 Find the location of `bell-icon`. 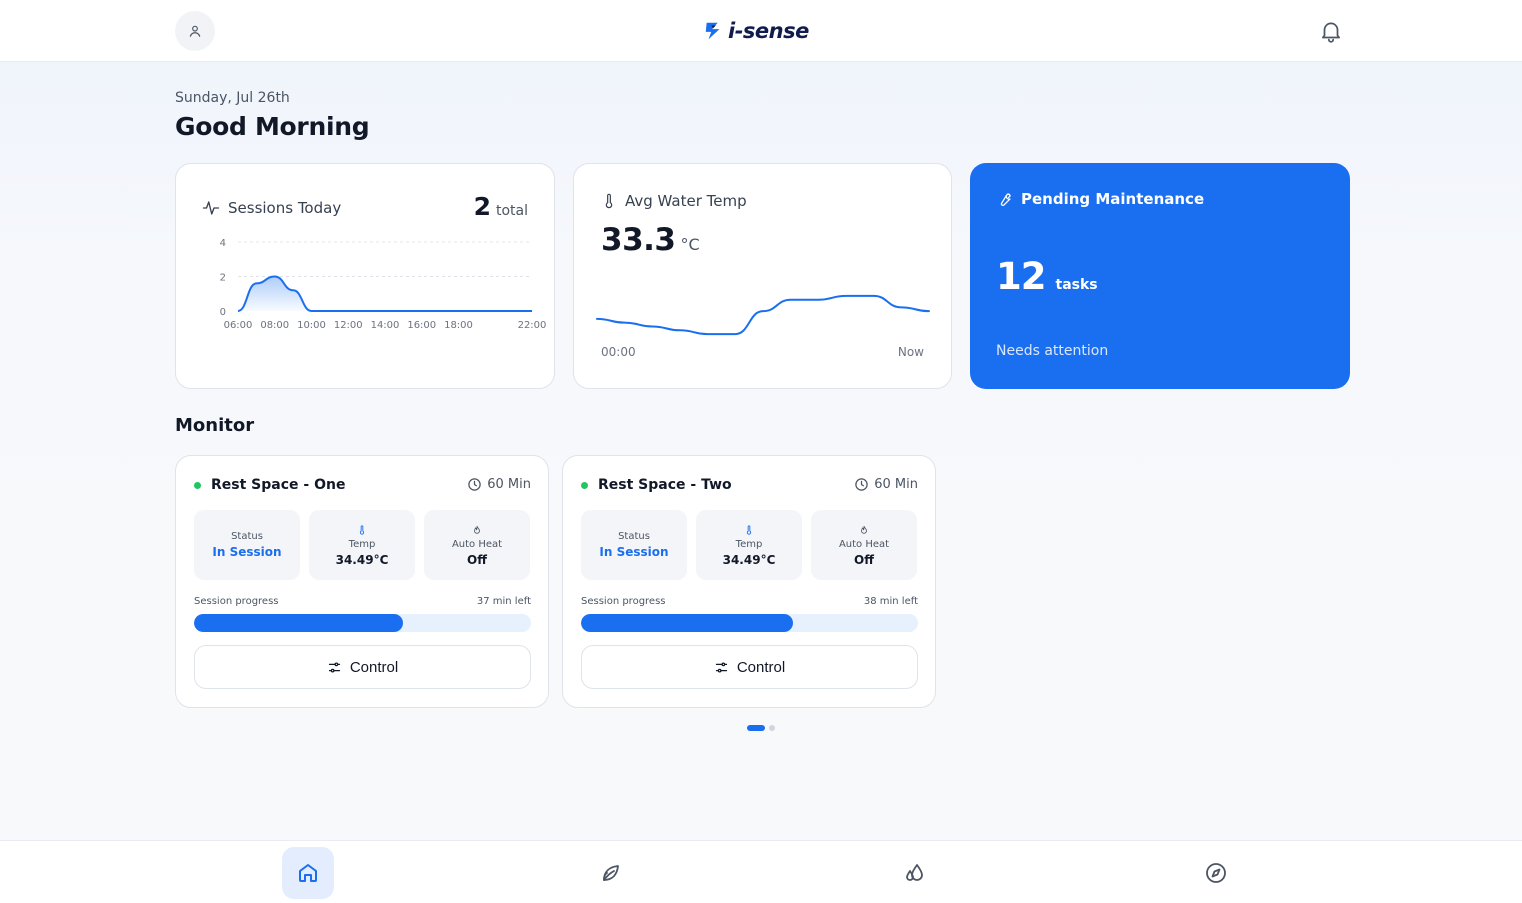

bell-icon is located at coordinates (1331, 31).